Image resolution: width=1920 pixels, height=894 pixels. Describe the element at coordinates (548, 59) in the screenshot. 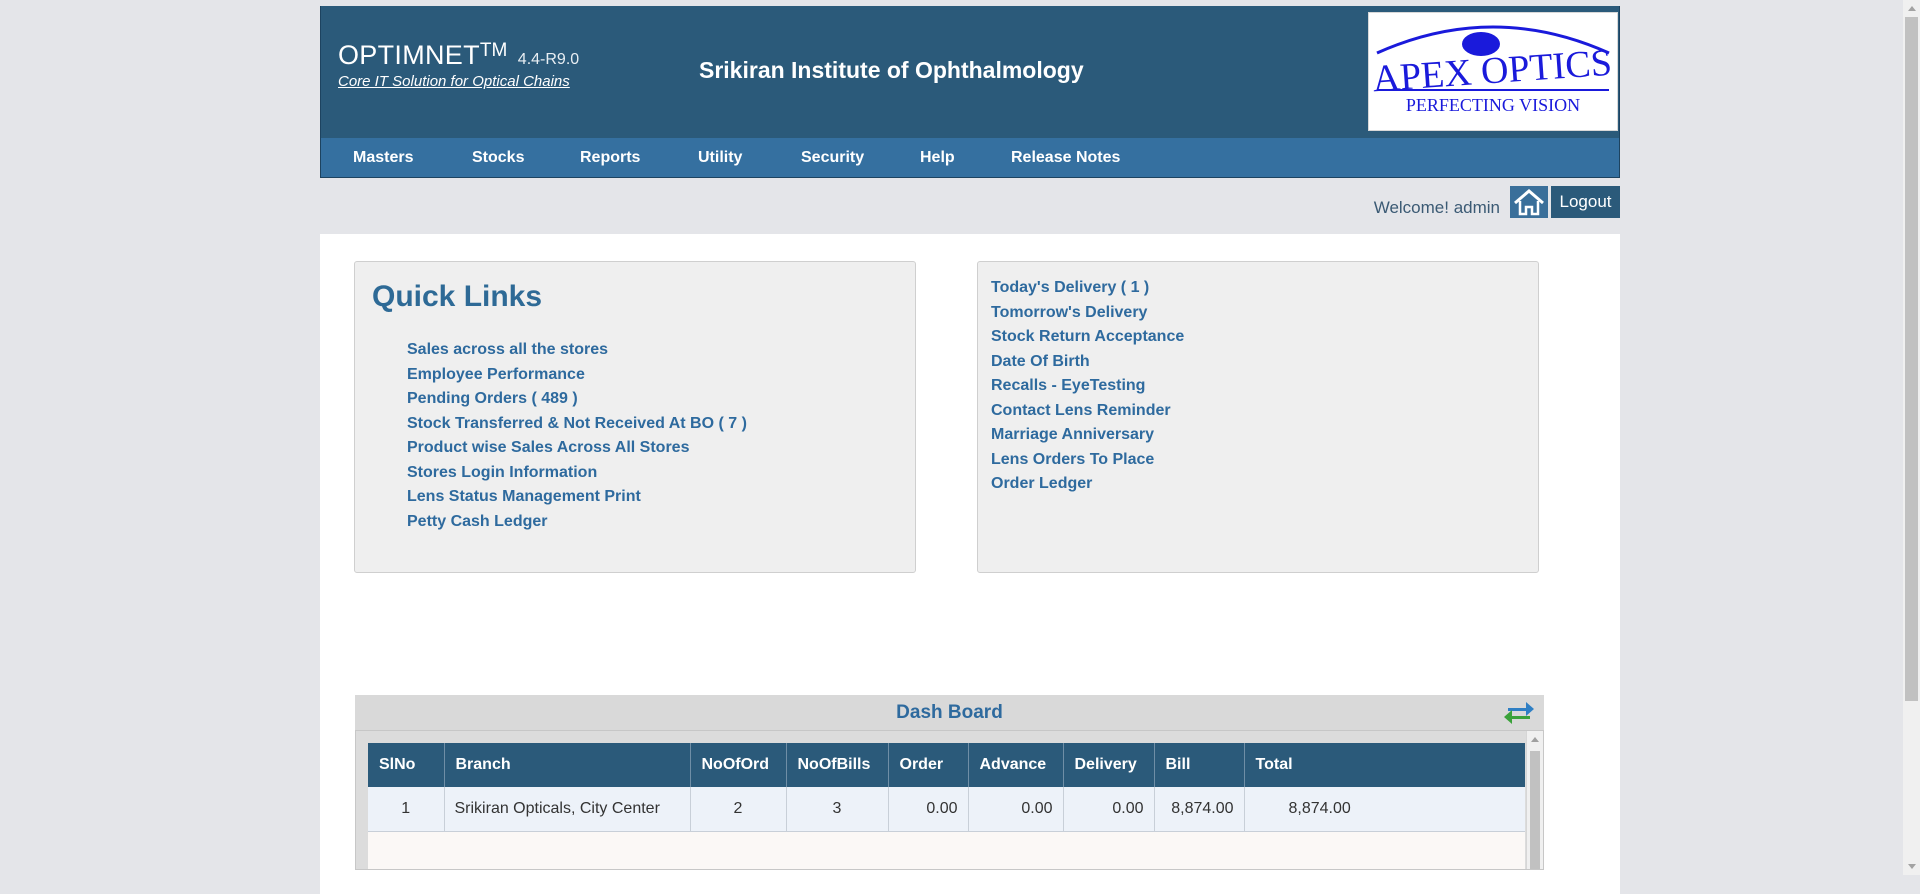

I see `app-version: 4.4-R9.0` at that location.